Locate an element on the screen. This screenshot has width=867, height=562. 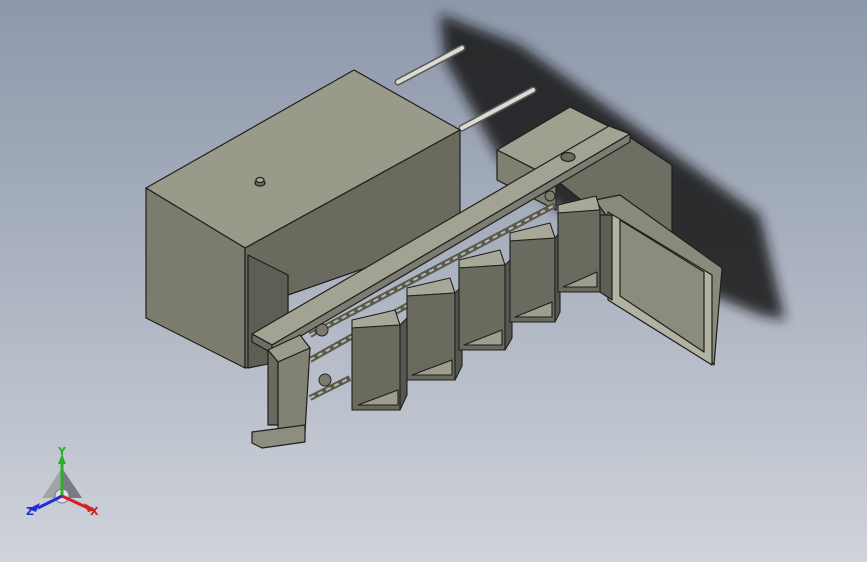
orientation-triad: Y X Z is located at coordinates (67, 486).